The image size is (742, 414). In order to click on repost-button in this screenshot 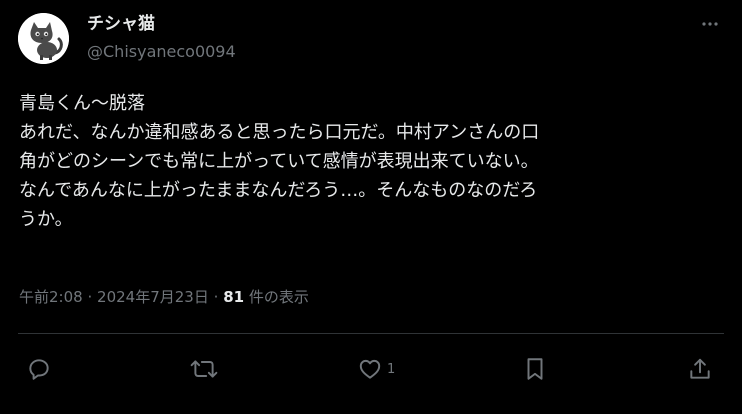, I will do `click(204, 369)`.